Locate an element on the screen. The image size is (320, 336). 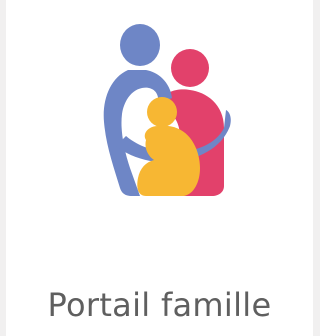
pink-parent-head is located at coordinates (190, 68).